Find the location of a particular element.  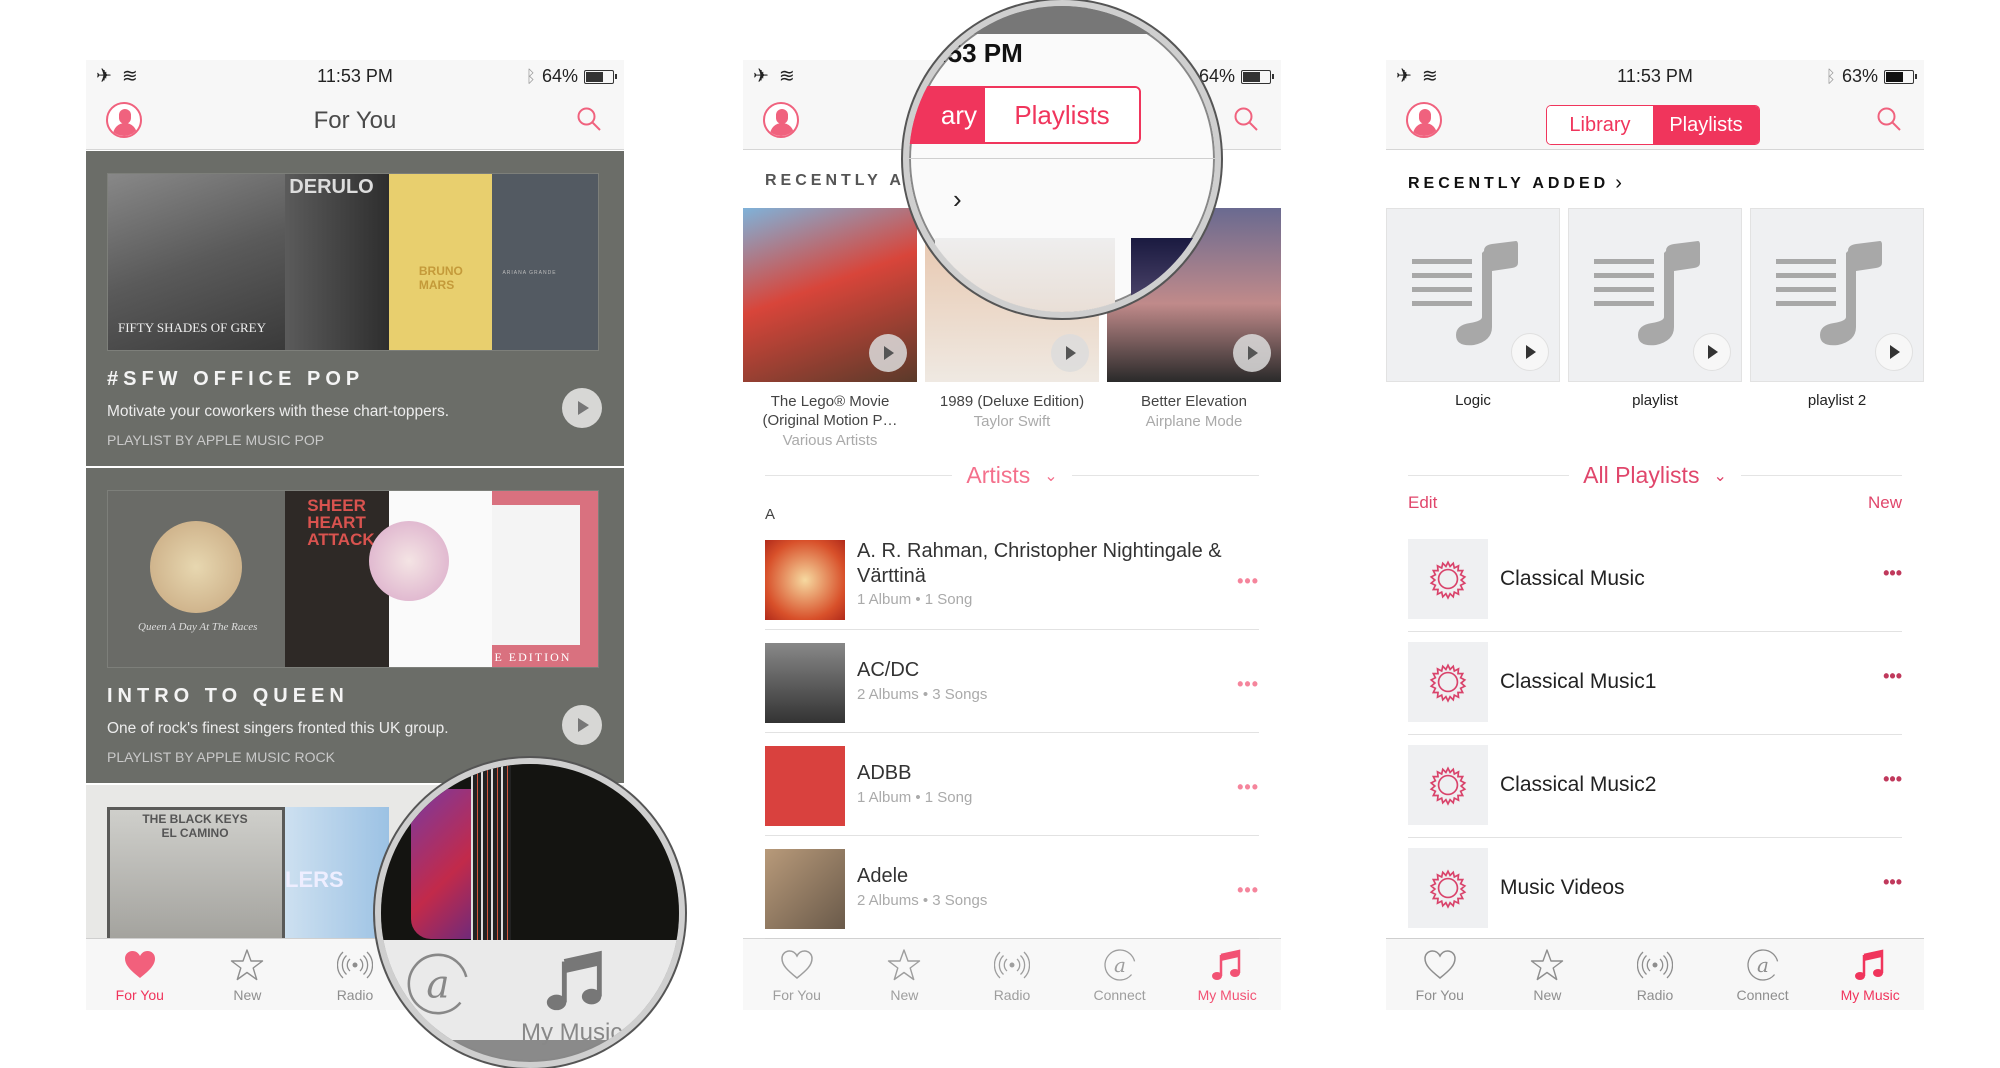

album-artist: Airplane Mode is located at coordinates (1194, 421).